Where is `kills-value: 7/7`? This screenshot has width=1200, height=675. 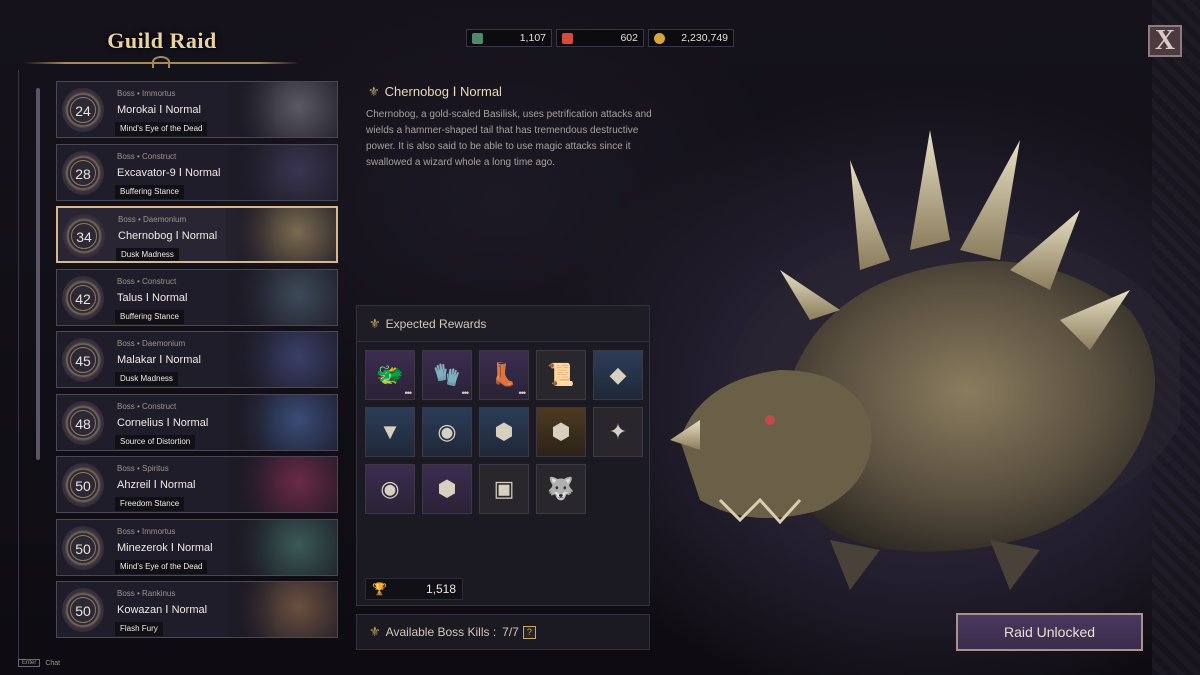
kills-value: 7/7 is located at coordinates (510, 632).